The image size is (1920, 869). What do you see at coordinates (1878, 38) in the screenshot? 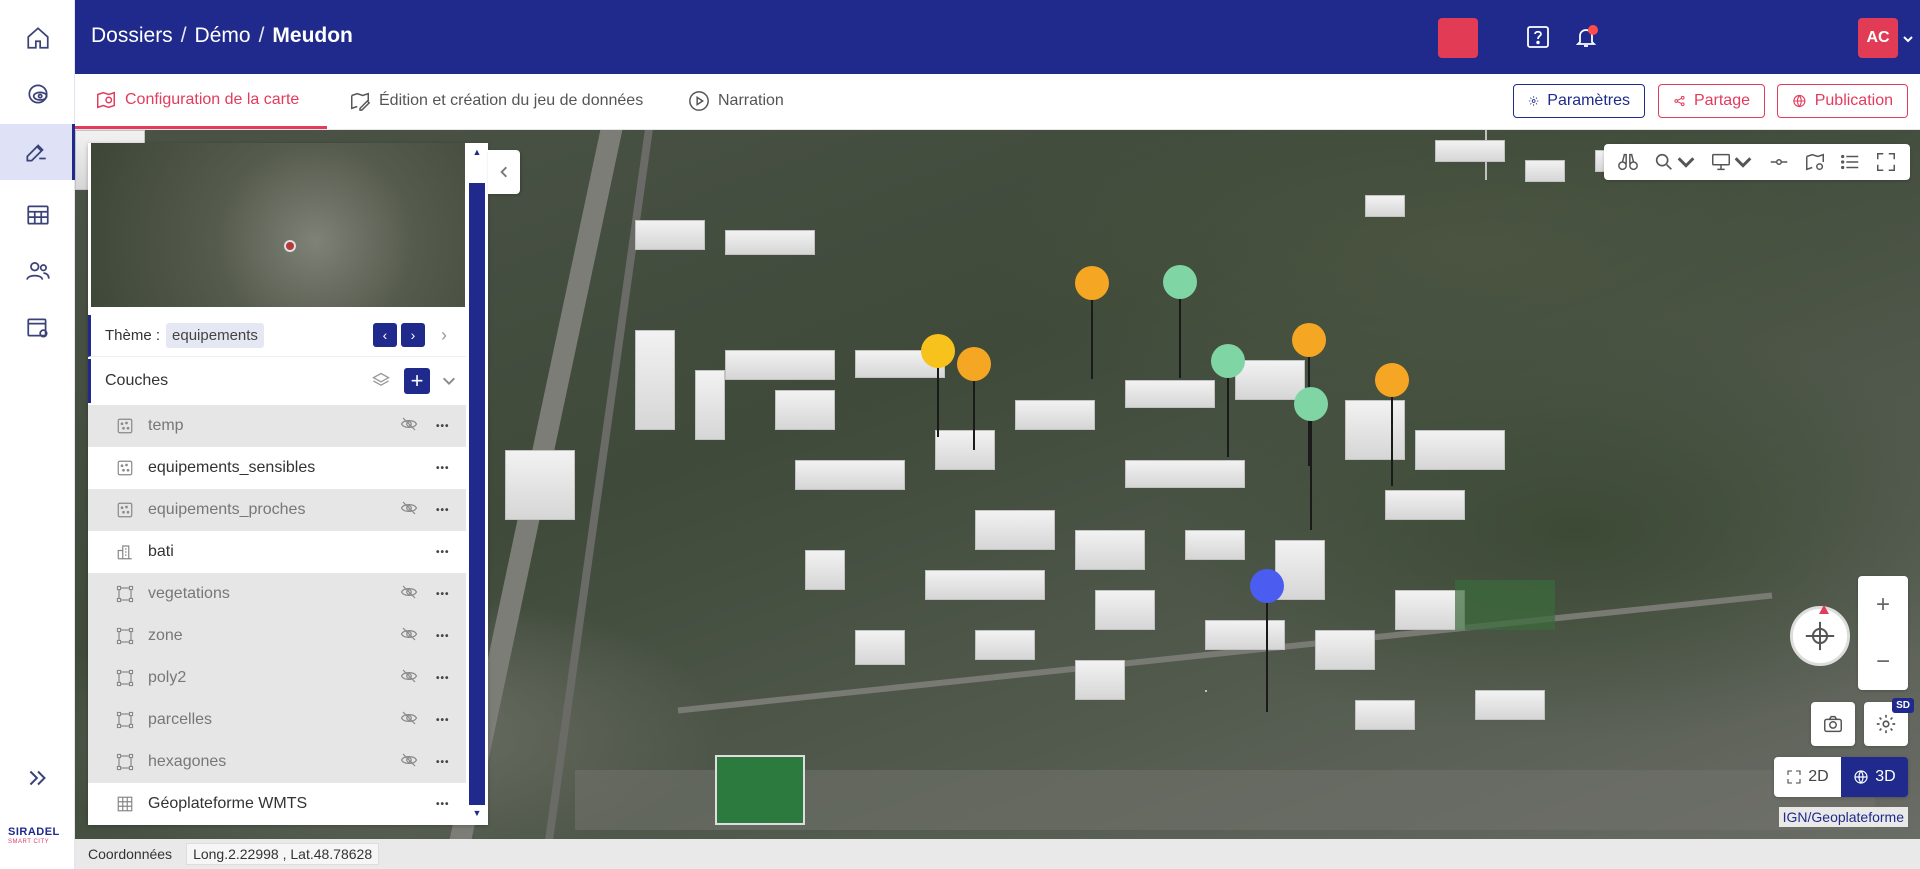
I see `user-avatar: AC` at bounding box center [1878, 38].